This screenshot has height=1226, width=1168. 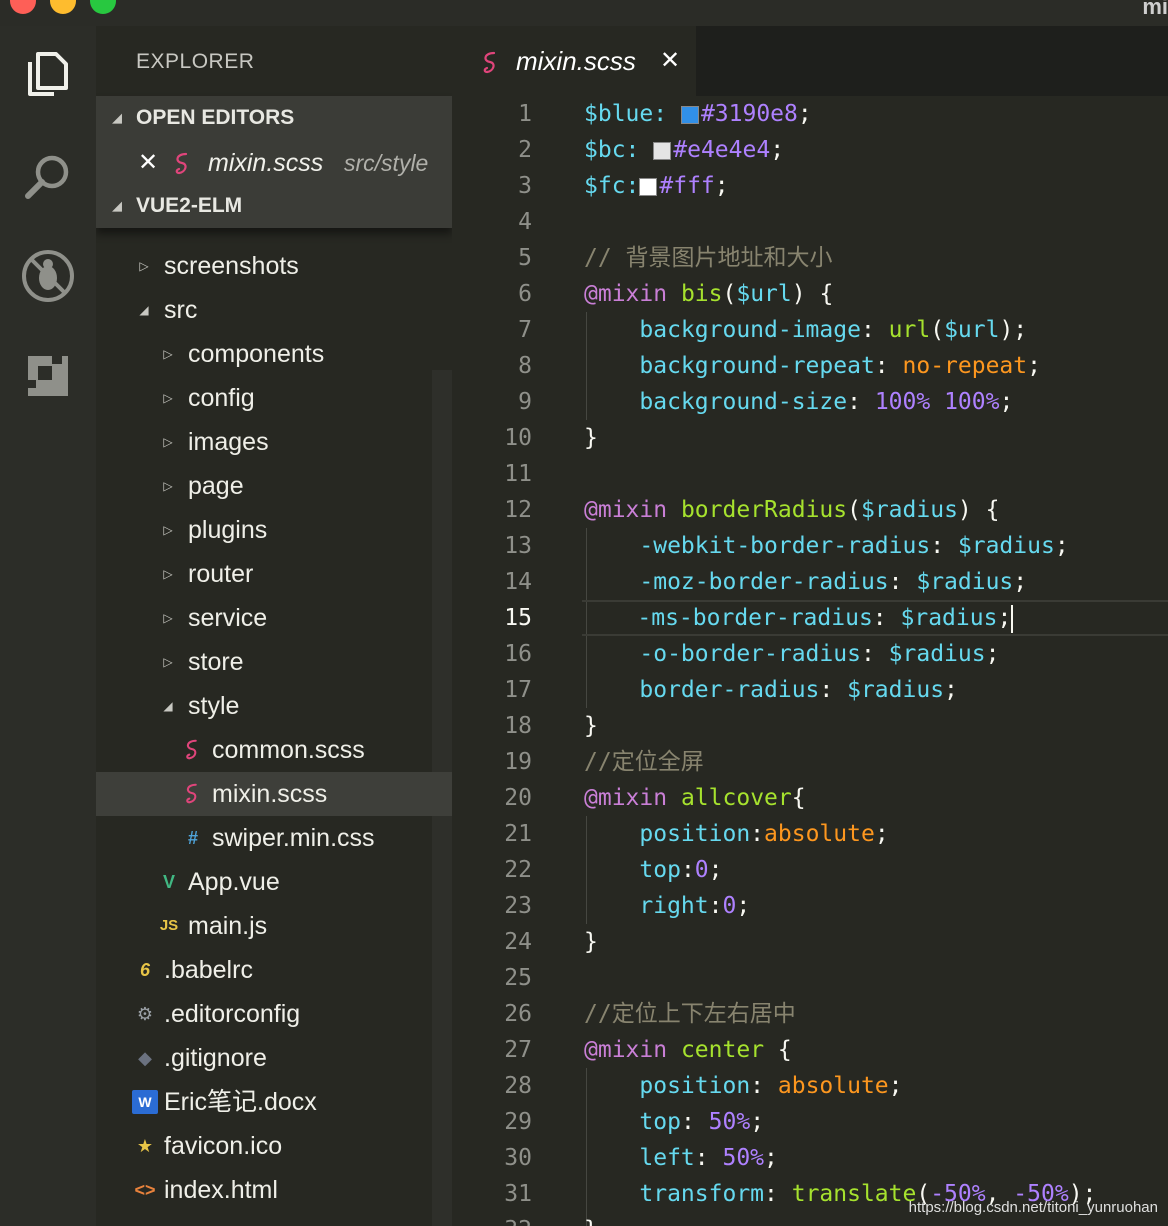 I want to click on code-line: -o-border-radius: $radius;, so click(x=791, y=654).